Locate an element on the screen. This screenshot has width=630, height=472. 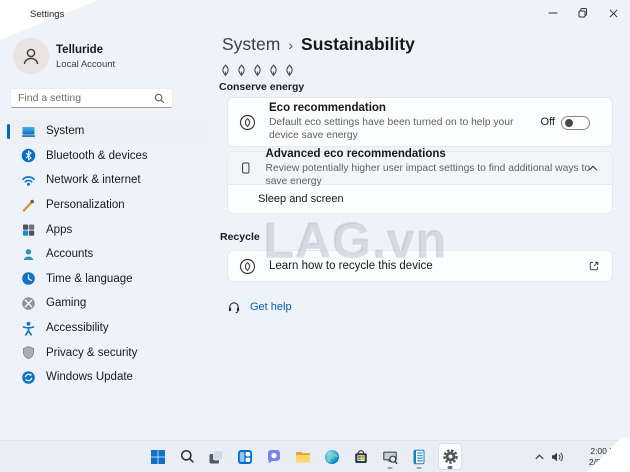
paintbrush-icon is located at coordinates (28, 205).